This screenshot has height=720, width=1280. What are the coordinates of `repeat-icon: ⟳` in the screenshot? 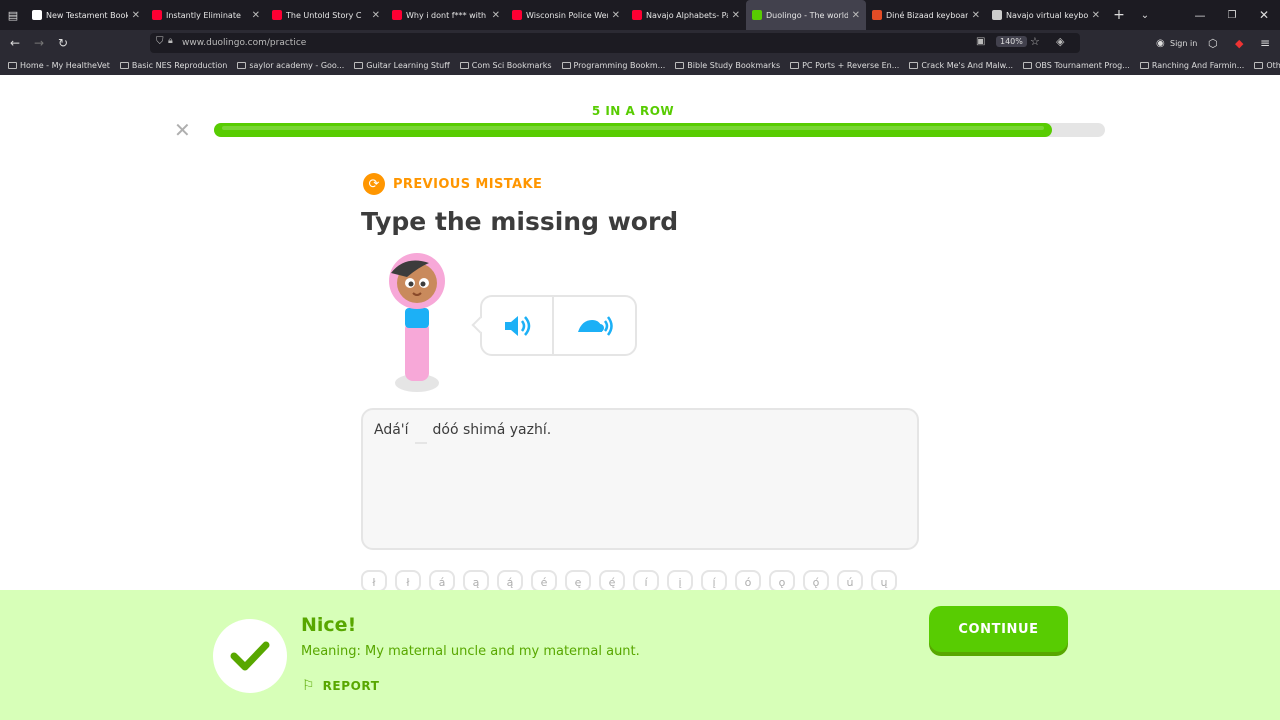 It's located at (374, 184).